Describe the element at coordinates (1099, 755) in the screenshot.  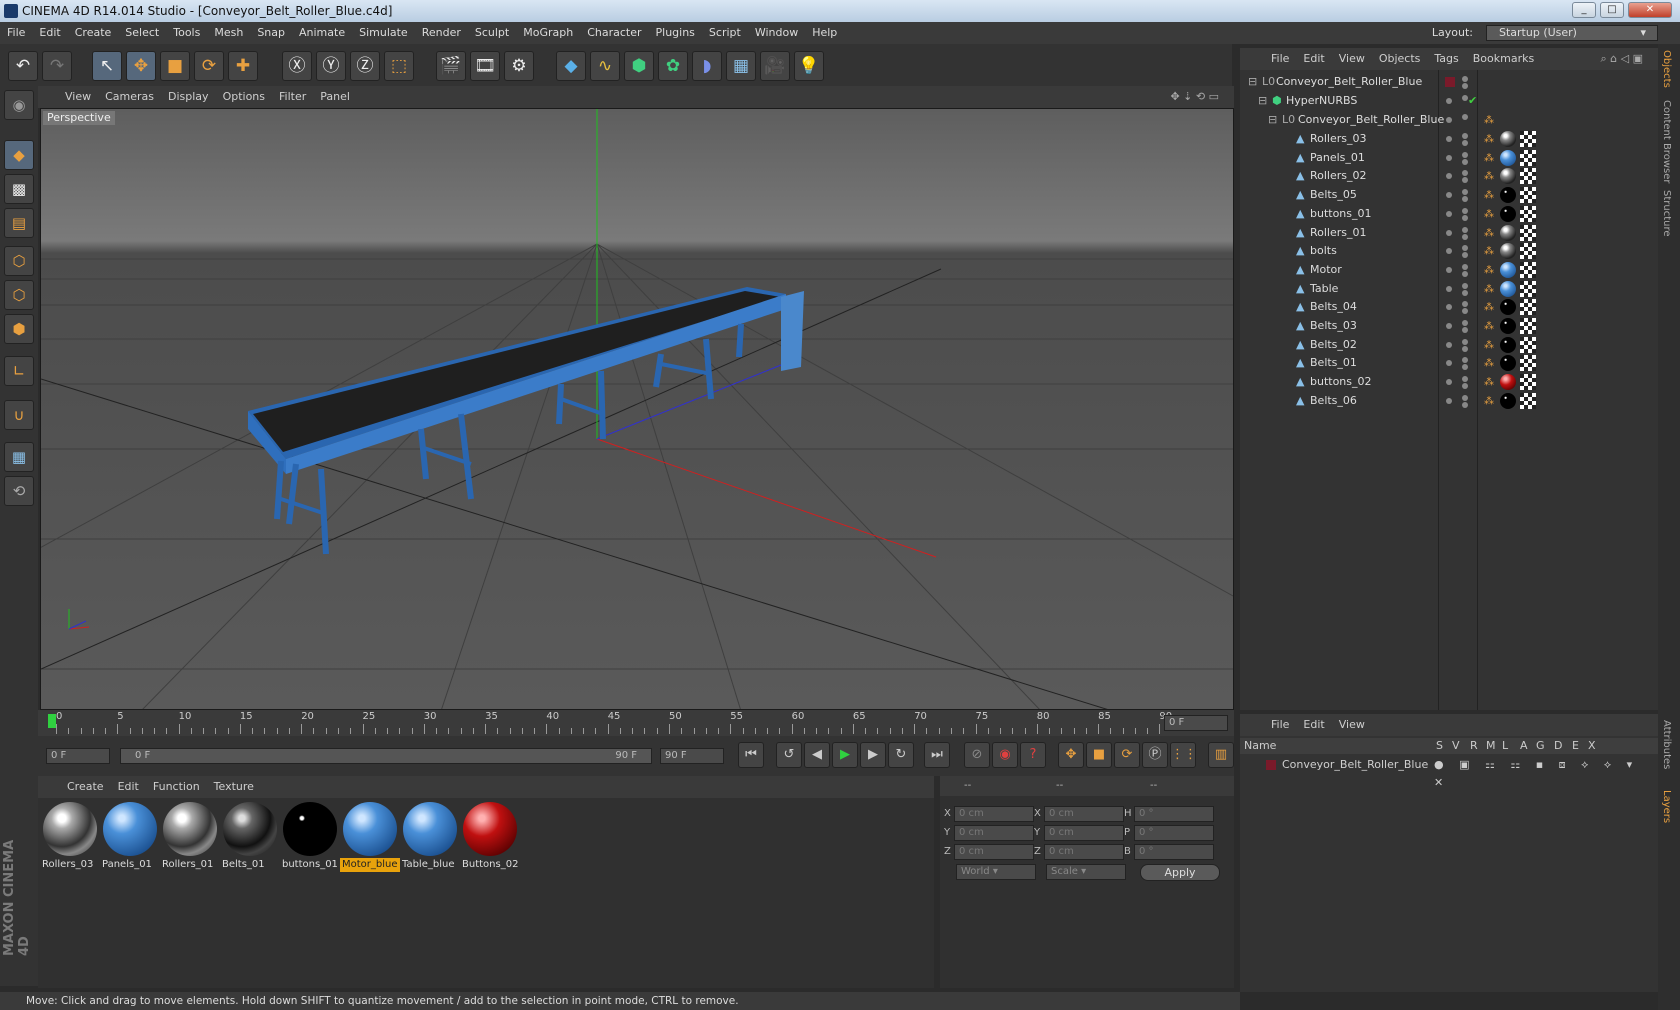
I see `key-scale-icon: ■` at that location.